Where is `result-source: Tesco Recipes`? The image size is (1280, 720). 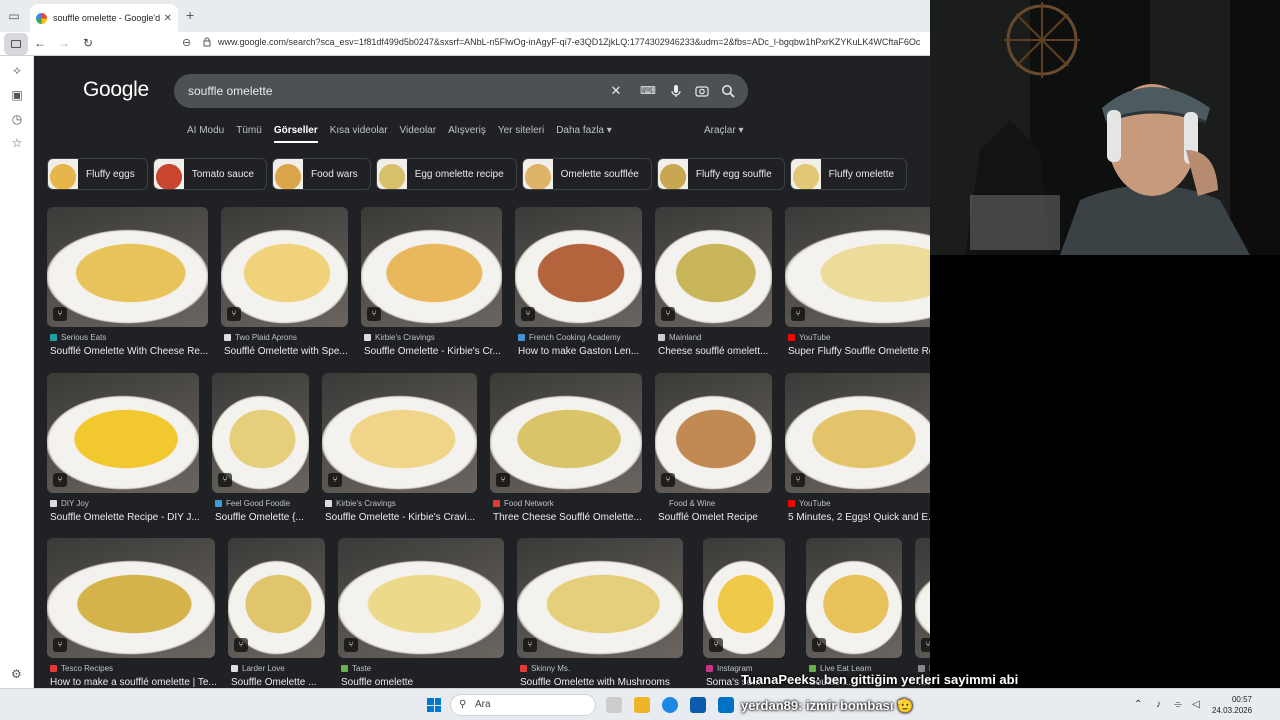
result-source: Tesco Recipes is located at coordinates (134, 668).